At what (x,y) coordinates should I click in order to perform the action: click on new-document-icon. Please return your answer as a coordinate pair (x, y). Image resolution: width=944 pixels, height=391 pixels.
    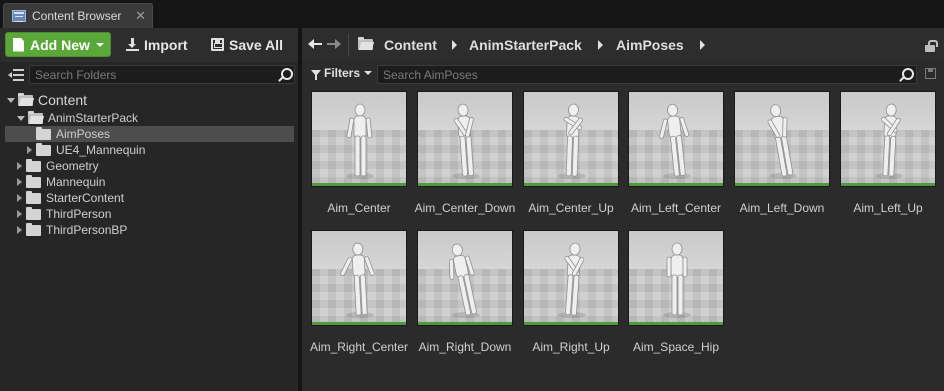
    Looking at the image, I should click on (18, 44).